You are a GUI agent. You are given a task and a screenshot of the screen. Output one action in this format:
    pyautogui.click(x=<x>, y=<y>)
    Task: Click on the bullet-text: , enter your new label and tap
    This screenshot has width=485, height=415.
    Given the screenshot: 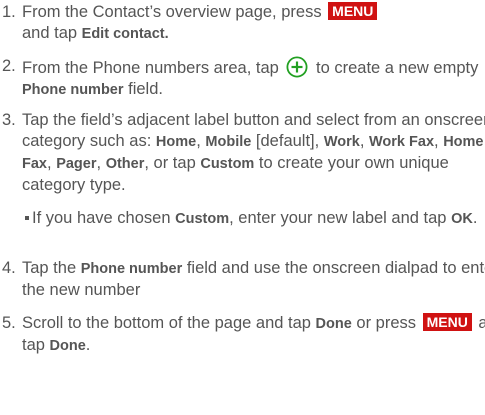 What is the action you would take?
    pyautogui.click(x=338, y=218)
    